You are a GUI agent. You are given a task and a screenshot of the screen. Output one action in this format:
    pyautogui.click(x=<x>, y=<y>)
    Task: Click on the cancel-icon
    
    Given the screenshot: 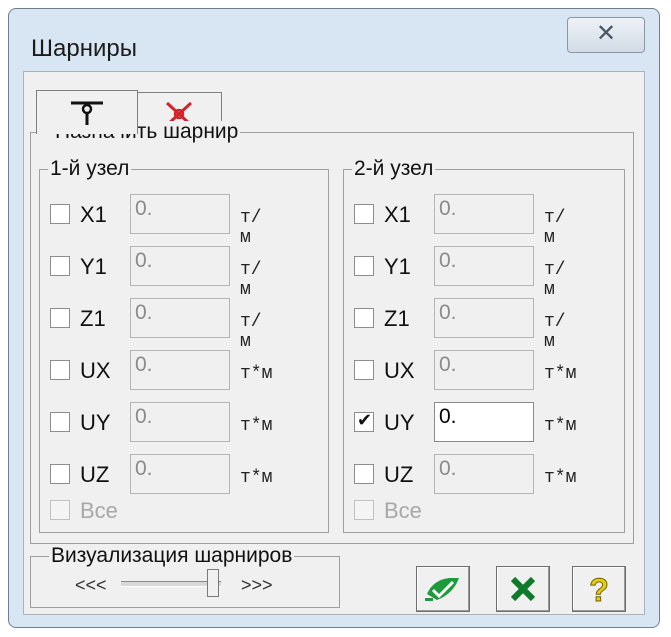 What is the action you would take?
    pyautogui.click(x=523, y=589)
    